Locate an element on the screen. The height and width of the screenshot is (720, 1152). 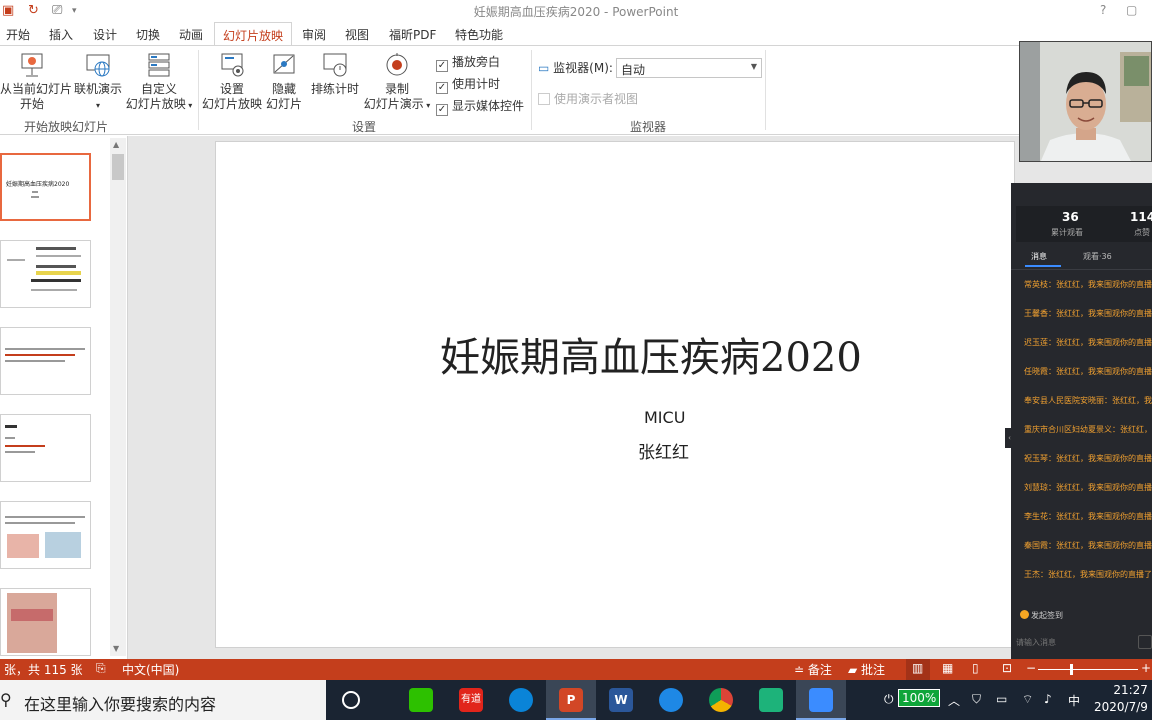
monitor-select: 自动 ▼ is located at coordinates (689, 68).